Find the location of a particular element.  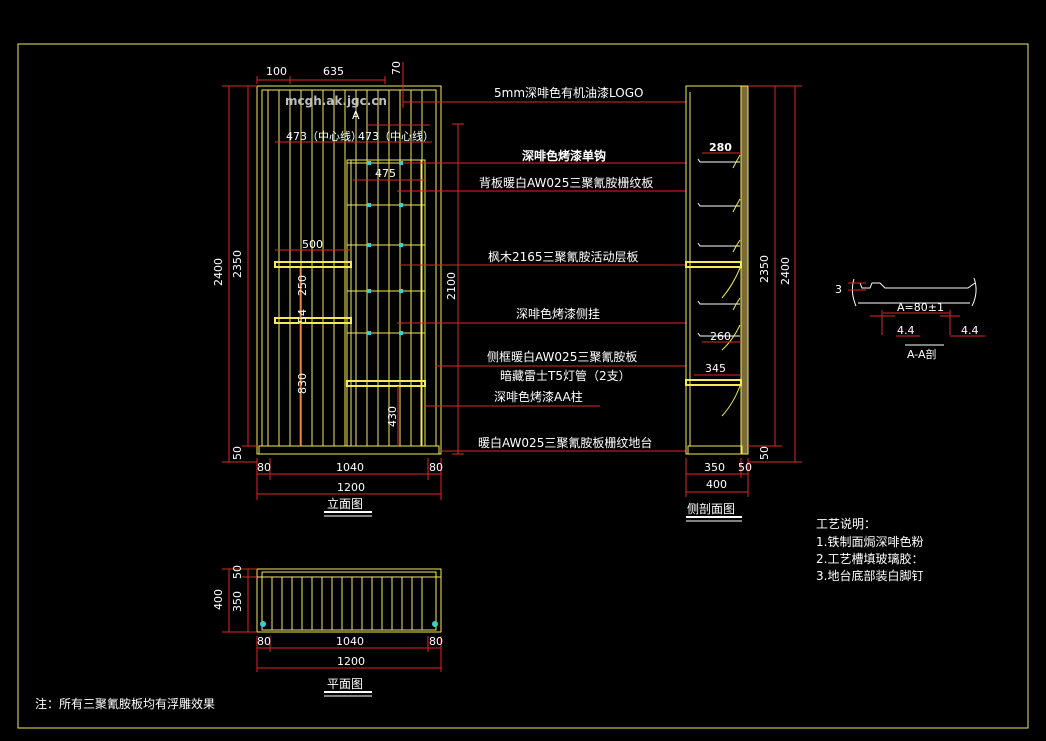

plan-dim-350: 350 is located at coordinates (237, 601).